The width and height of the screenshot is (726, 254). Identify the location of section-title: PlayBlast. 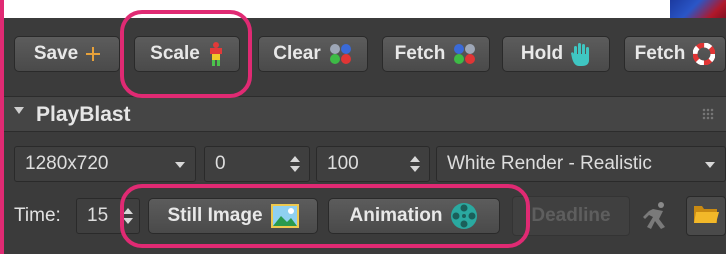
(83, 114).